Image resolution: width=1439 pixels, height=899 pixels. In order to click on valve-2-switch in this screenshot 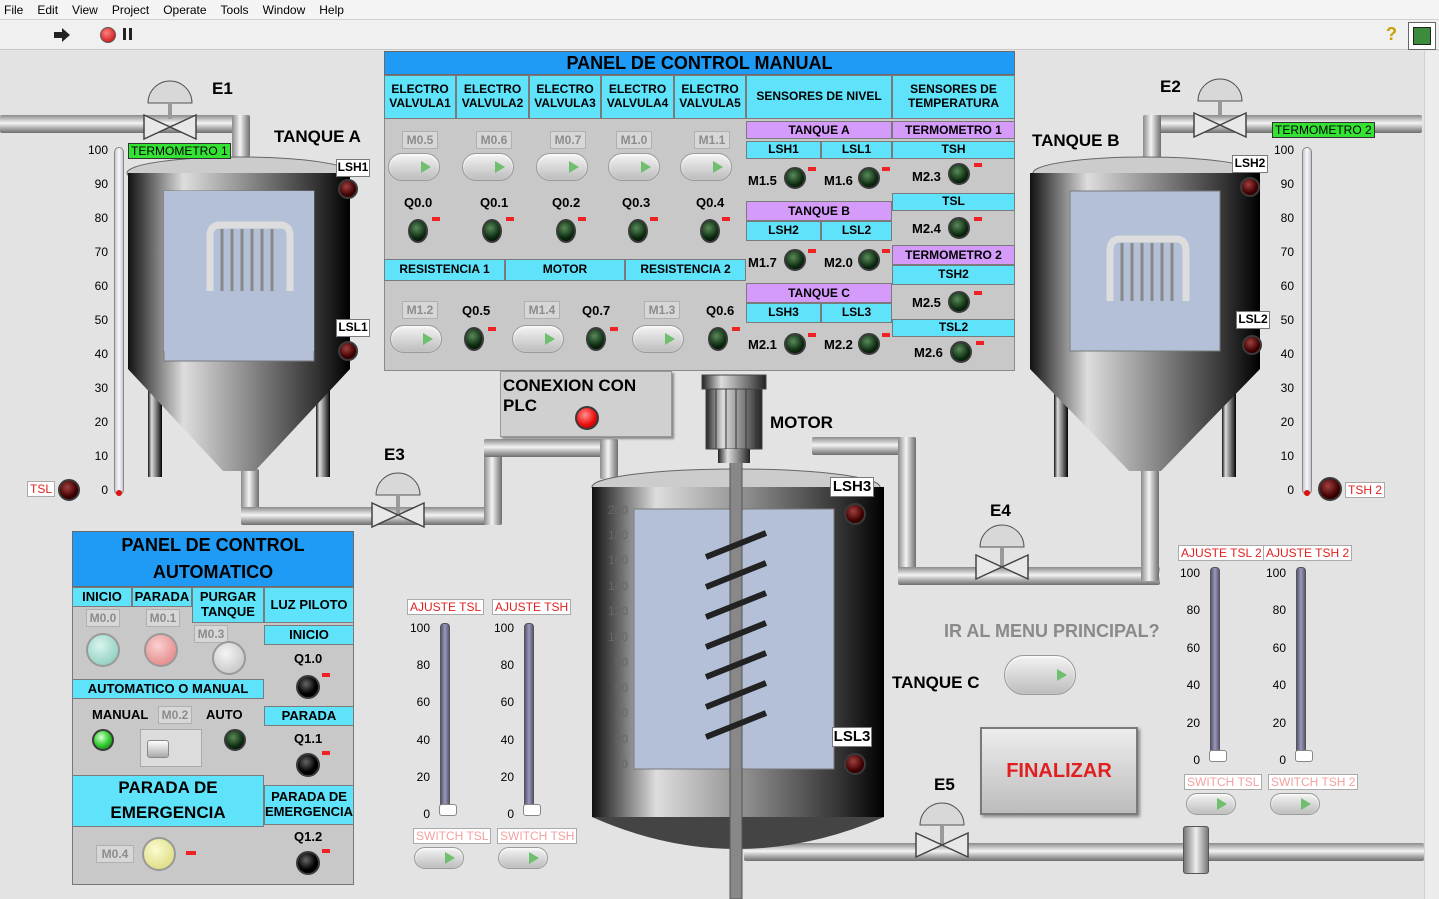, I will do `click(488, 167)`.